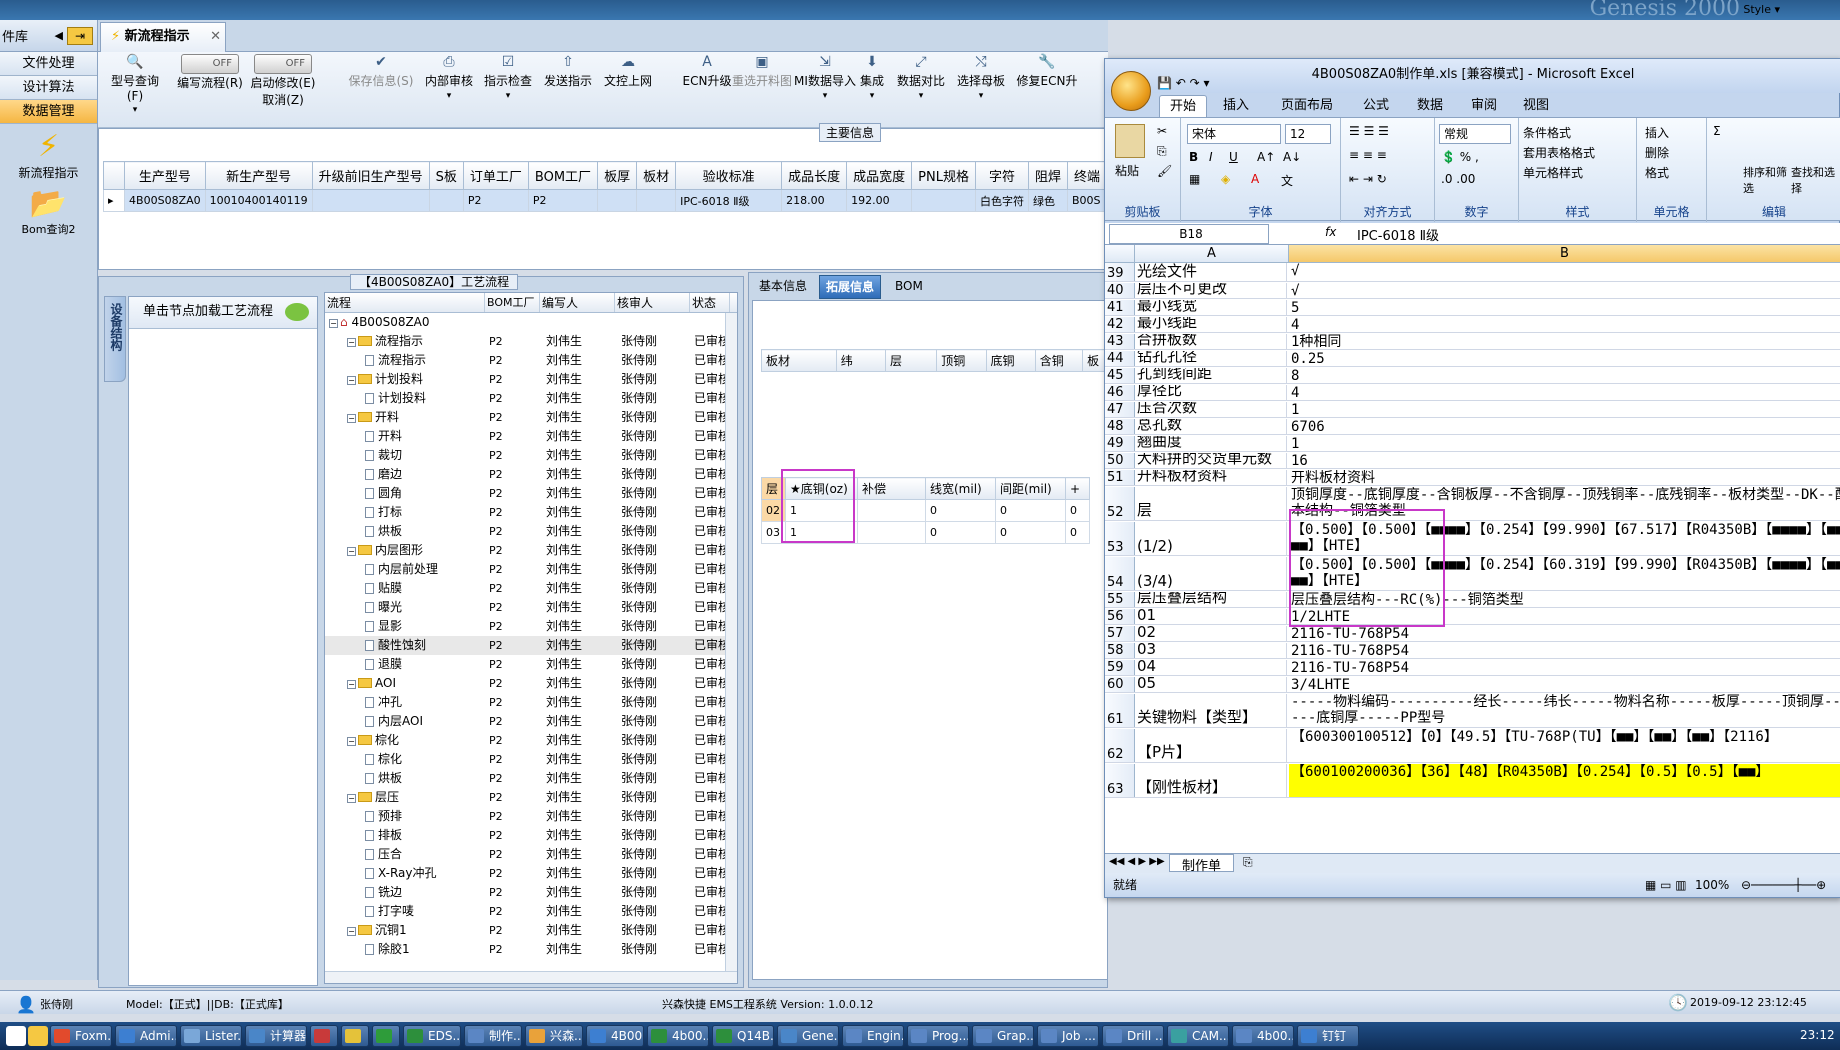 This screenshot has width=1840, height=1050. What do you see at coordinates (1162, 151) in the screenshot?
I see `copy-icon: ⎘` at bounding box center [1162, 151].